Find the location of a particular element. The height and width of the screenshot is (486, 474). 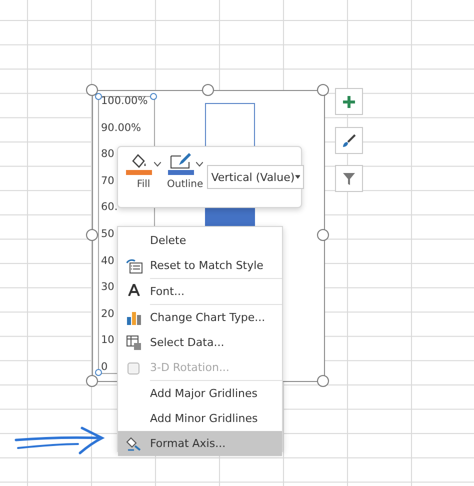

select-data-icon is located at coordinates (134, 342).